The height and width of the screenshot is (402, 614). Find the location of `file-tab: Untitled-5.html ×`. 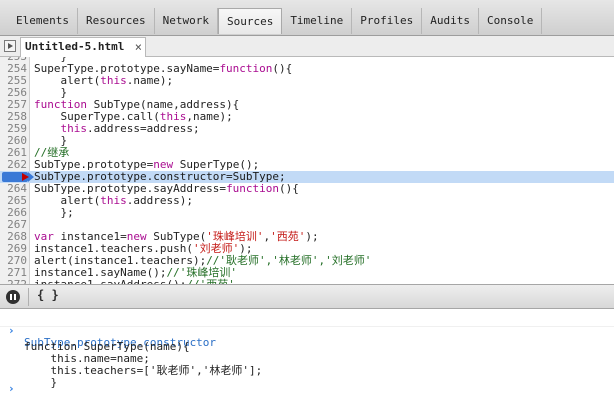

file-tab: Untitled-5.html × is located at coordinates (83, 47).